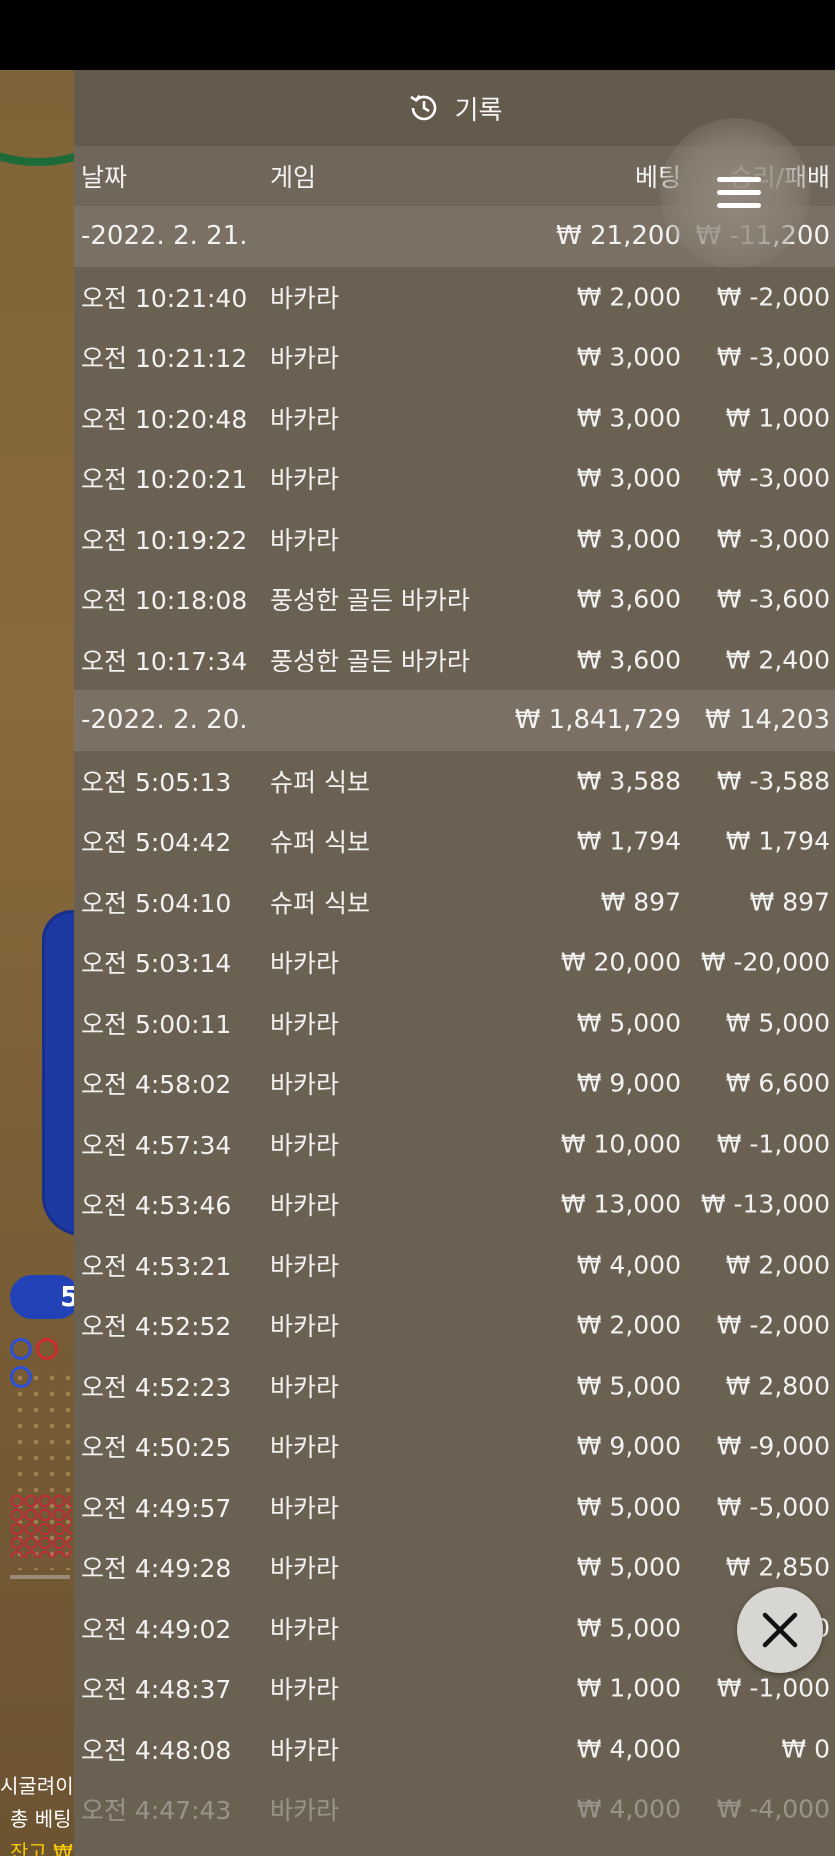 The width and height of the screenshot is (835, 1856). What do you see at coordinates (454, 720) in the screenshot?
I see `date-group-header: -2022. 2. 20. ₩ 1,841,729 ₩ 14,203` at bounding box center [454, 720].